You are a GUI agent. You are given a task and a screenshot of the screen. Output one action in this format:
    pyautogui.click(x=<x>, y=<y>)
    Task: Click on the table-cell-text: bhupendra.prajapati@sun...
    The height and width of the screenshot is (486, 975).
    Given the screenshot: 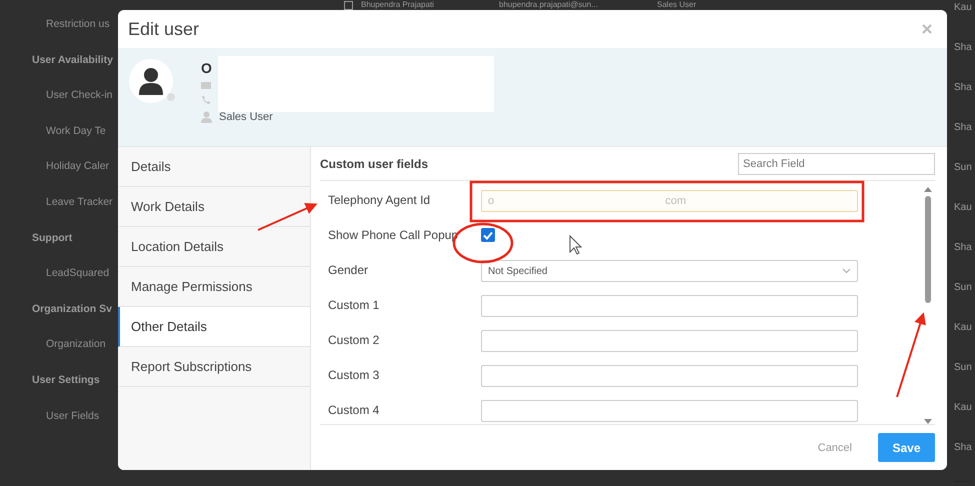 What is the action you would take?
    pyautogui.click(x=549, y=5)
    